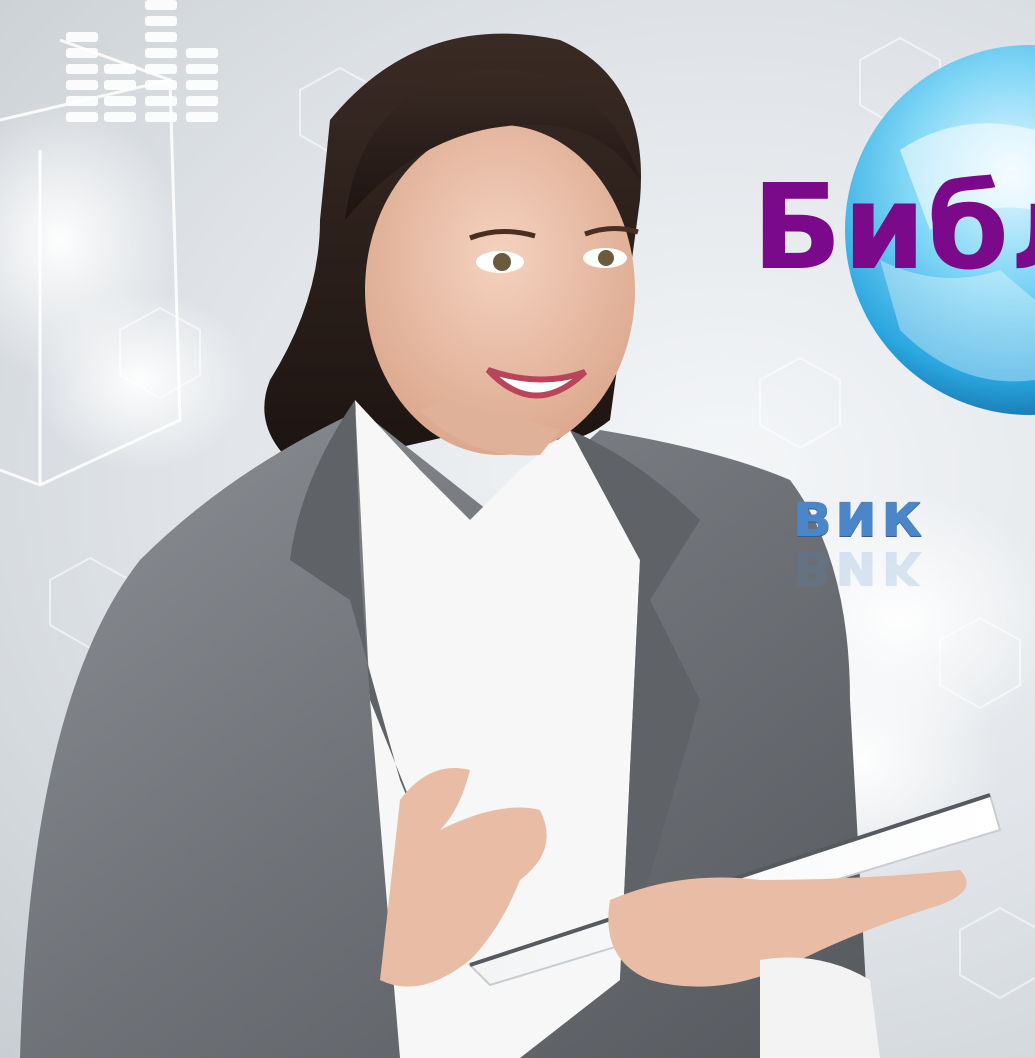 The width and height of the screenshot is (1035, 1058). I want to click on slide-subtitle-group: вик вик, so click(859, 547).